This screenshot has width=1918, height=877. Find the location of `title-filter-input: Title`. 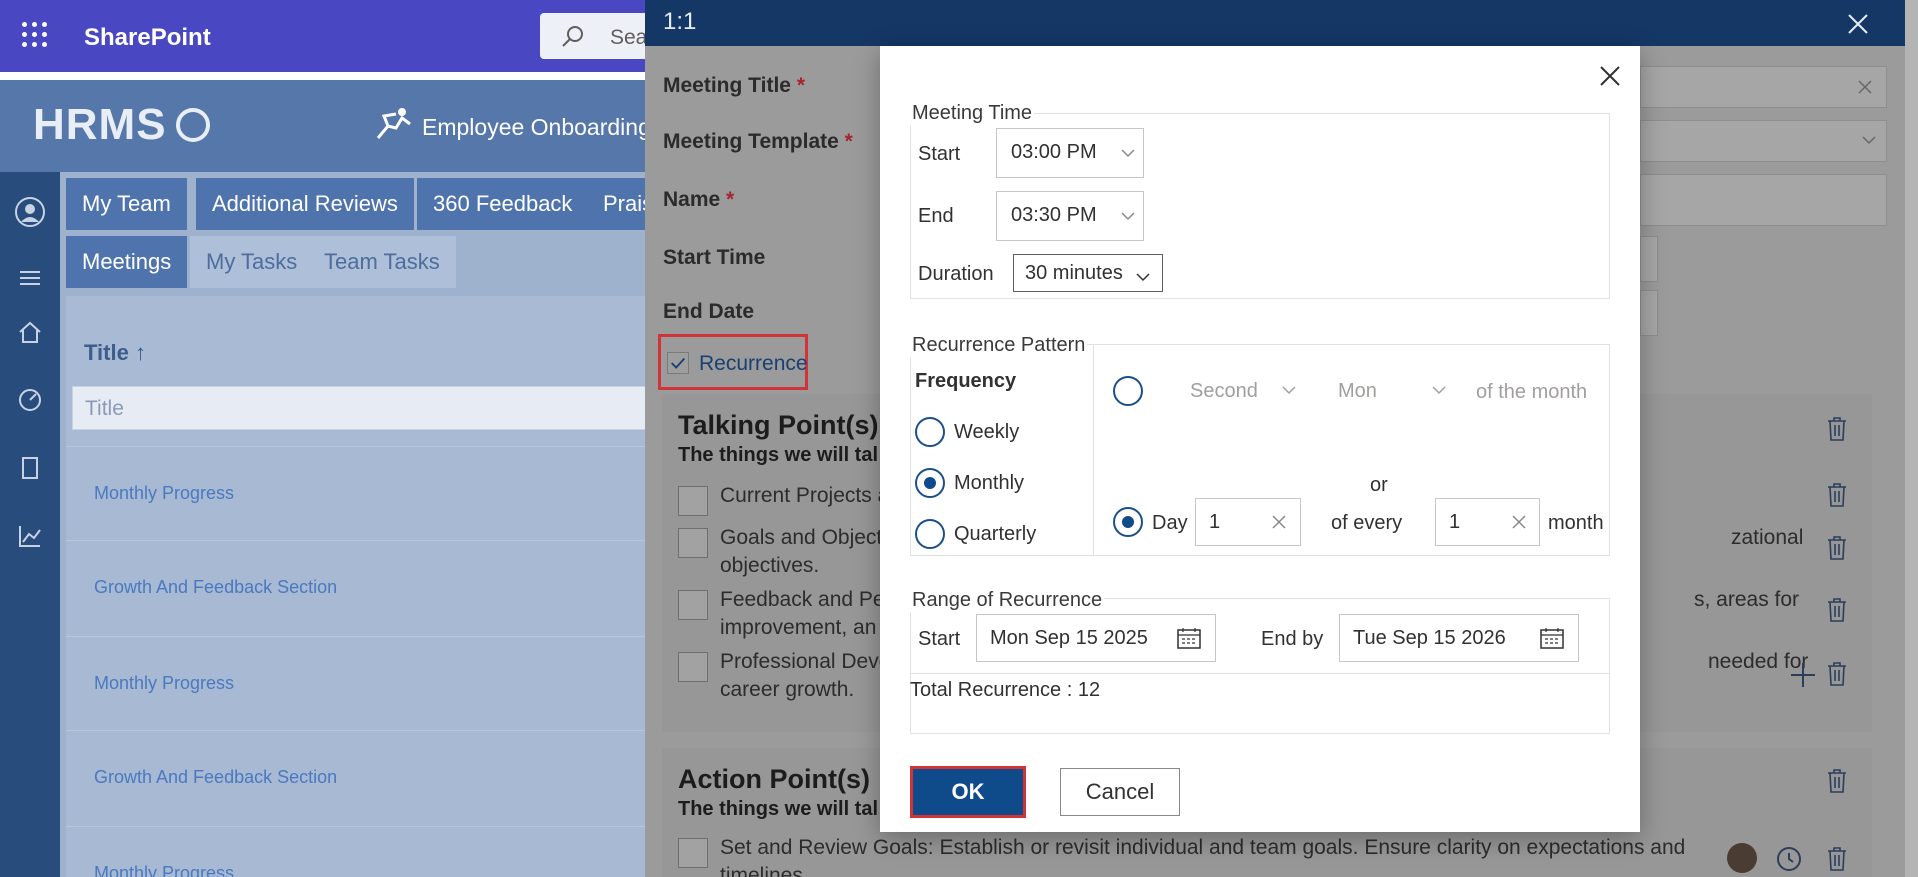

title-filter-input: Title is located at coordinates (366, 408).